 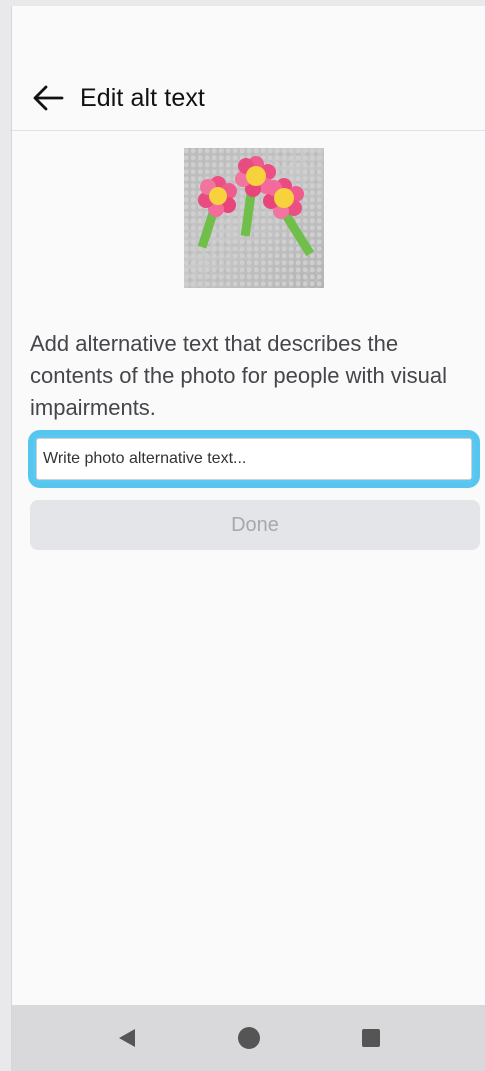 I want to click on alt-text-input-highlight, so click(x=254, y=459).